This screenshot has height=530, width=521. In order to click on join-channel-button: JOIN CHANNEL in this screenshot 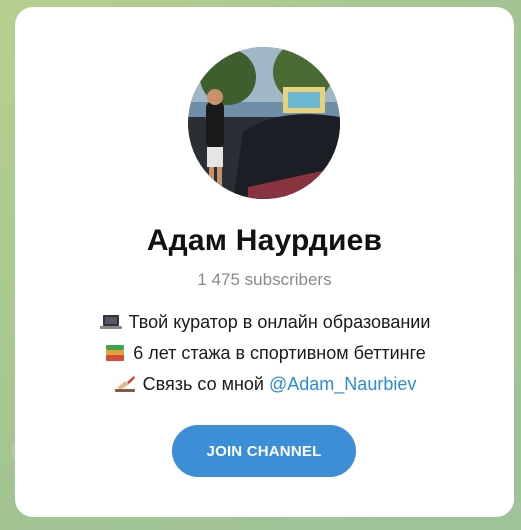, I will do `click(264, 451)`.